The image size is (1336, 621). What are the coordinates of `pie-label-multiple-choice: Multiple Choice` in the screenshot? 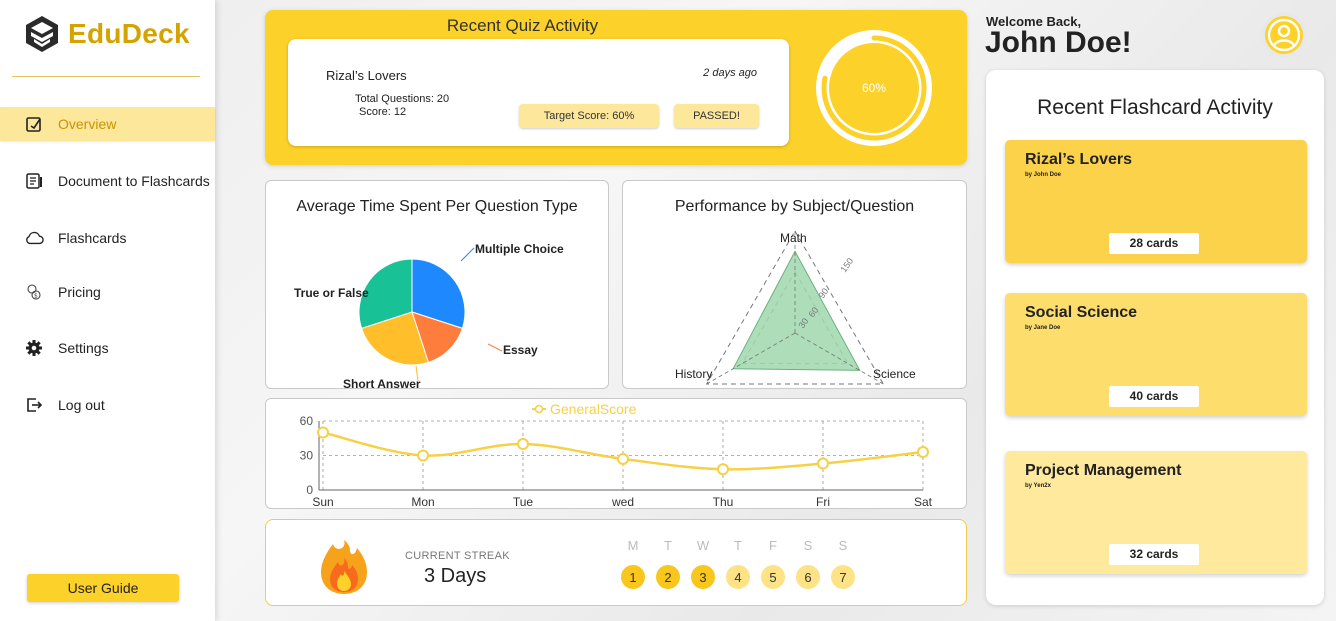 It's located at (519, 249).